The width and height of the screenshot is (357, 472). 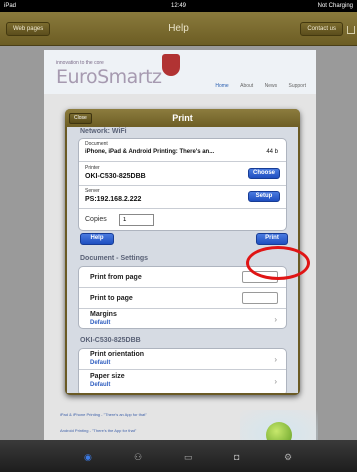 I want to click on paper-size-value: Default, so click(x=100, y=385).